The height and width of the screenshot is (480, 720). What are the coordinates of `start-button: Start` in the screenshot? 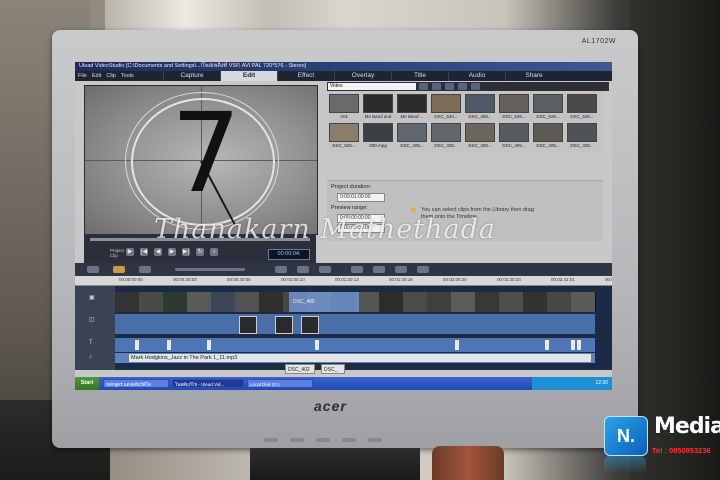 It's located at (87, 383).